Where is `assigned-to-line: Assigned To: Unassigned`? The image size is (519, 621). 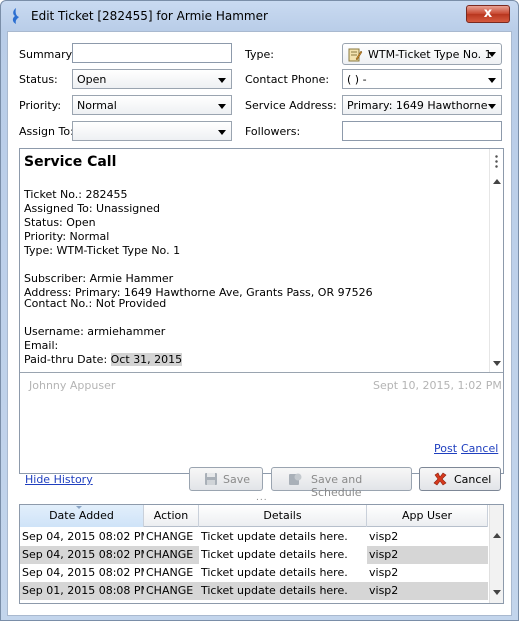
assigned-to-line: Assigned To: Unassigned is located at coordinates (92, 208).